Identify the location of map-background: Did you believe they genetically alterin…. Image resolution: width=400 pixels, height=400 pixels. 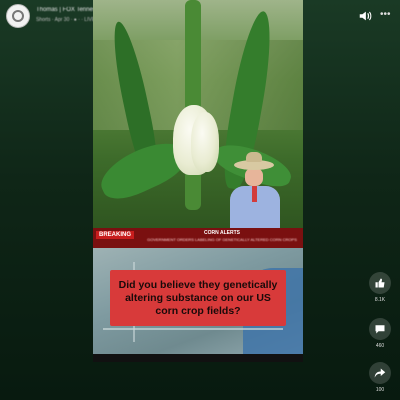
(198, 301).